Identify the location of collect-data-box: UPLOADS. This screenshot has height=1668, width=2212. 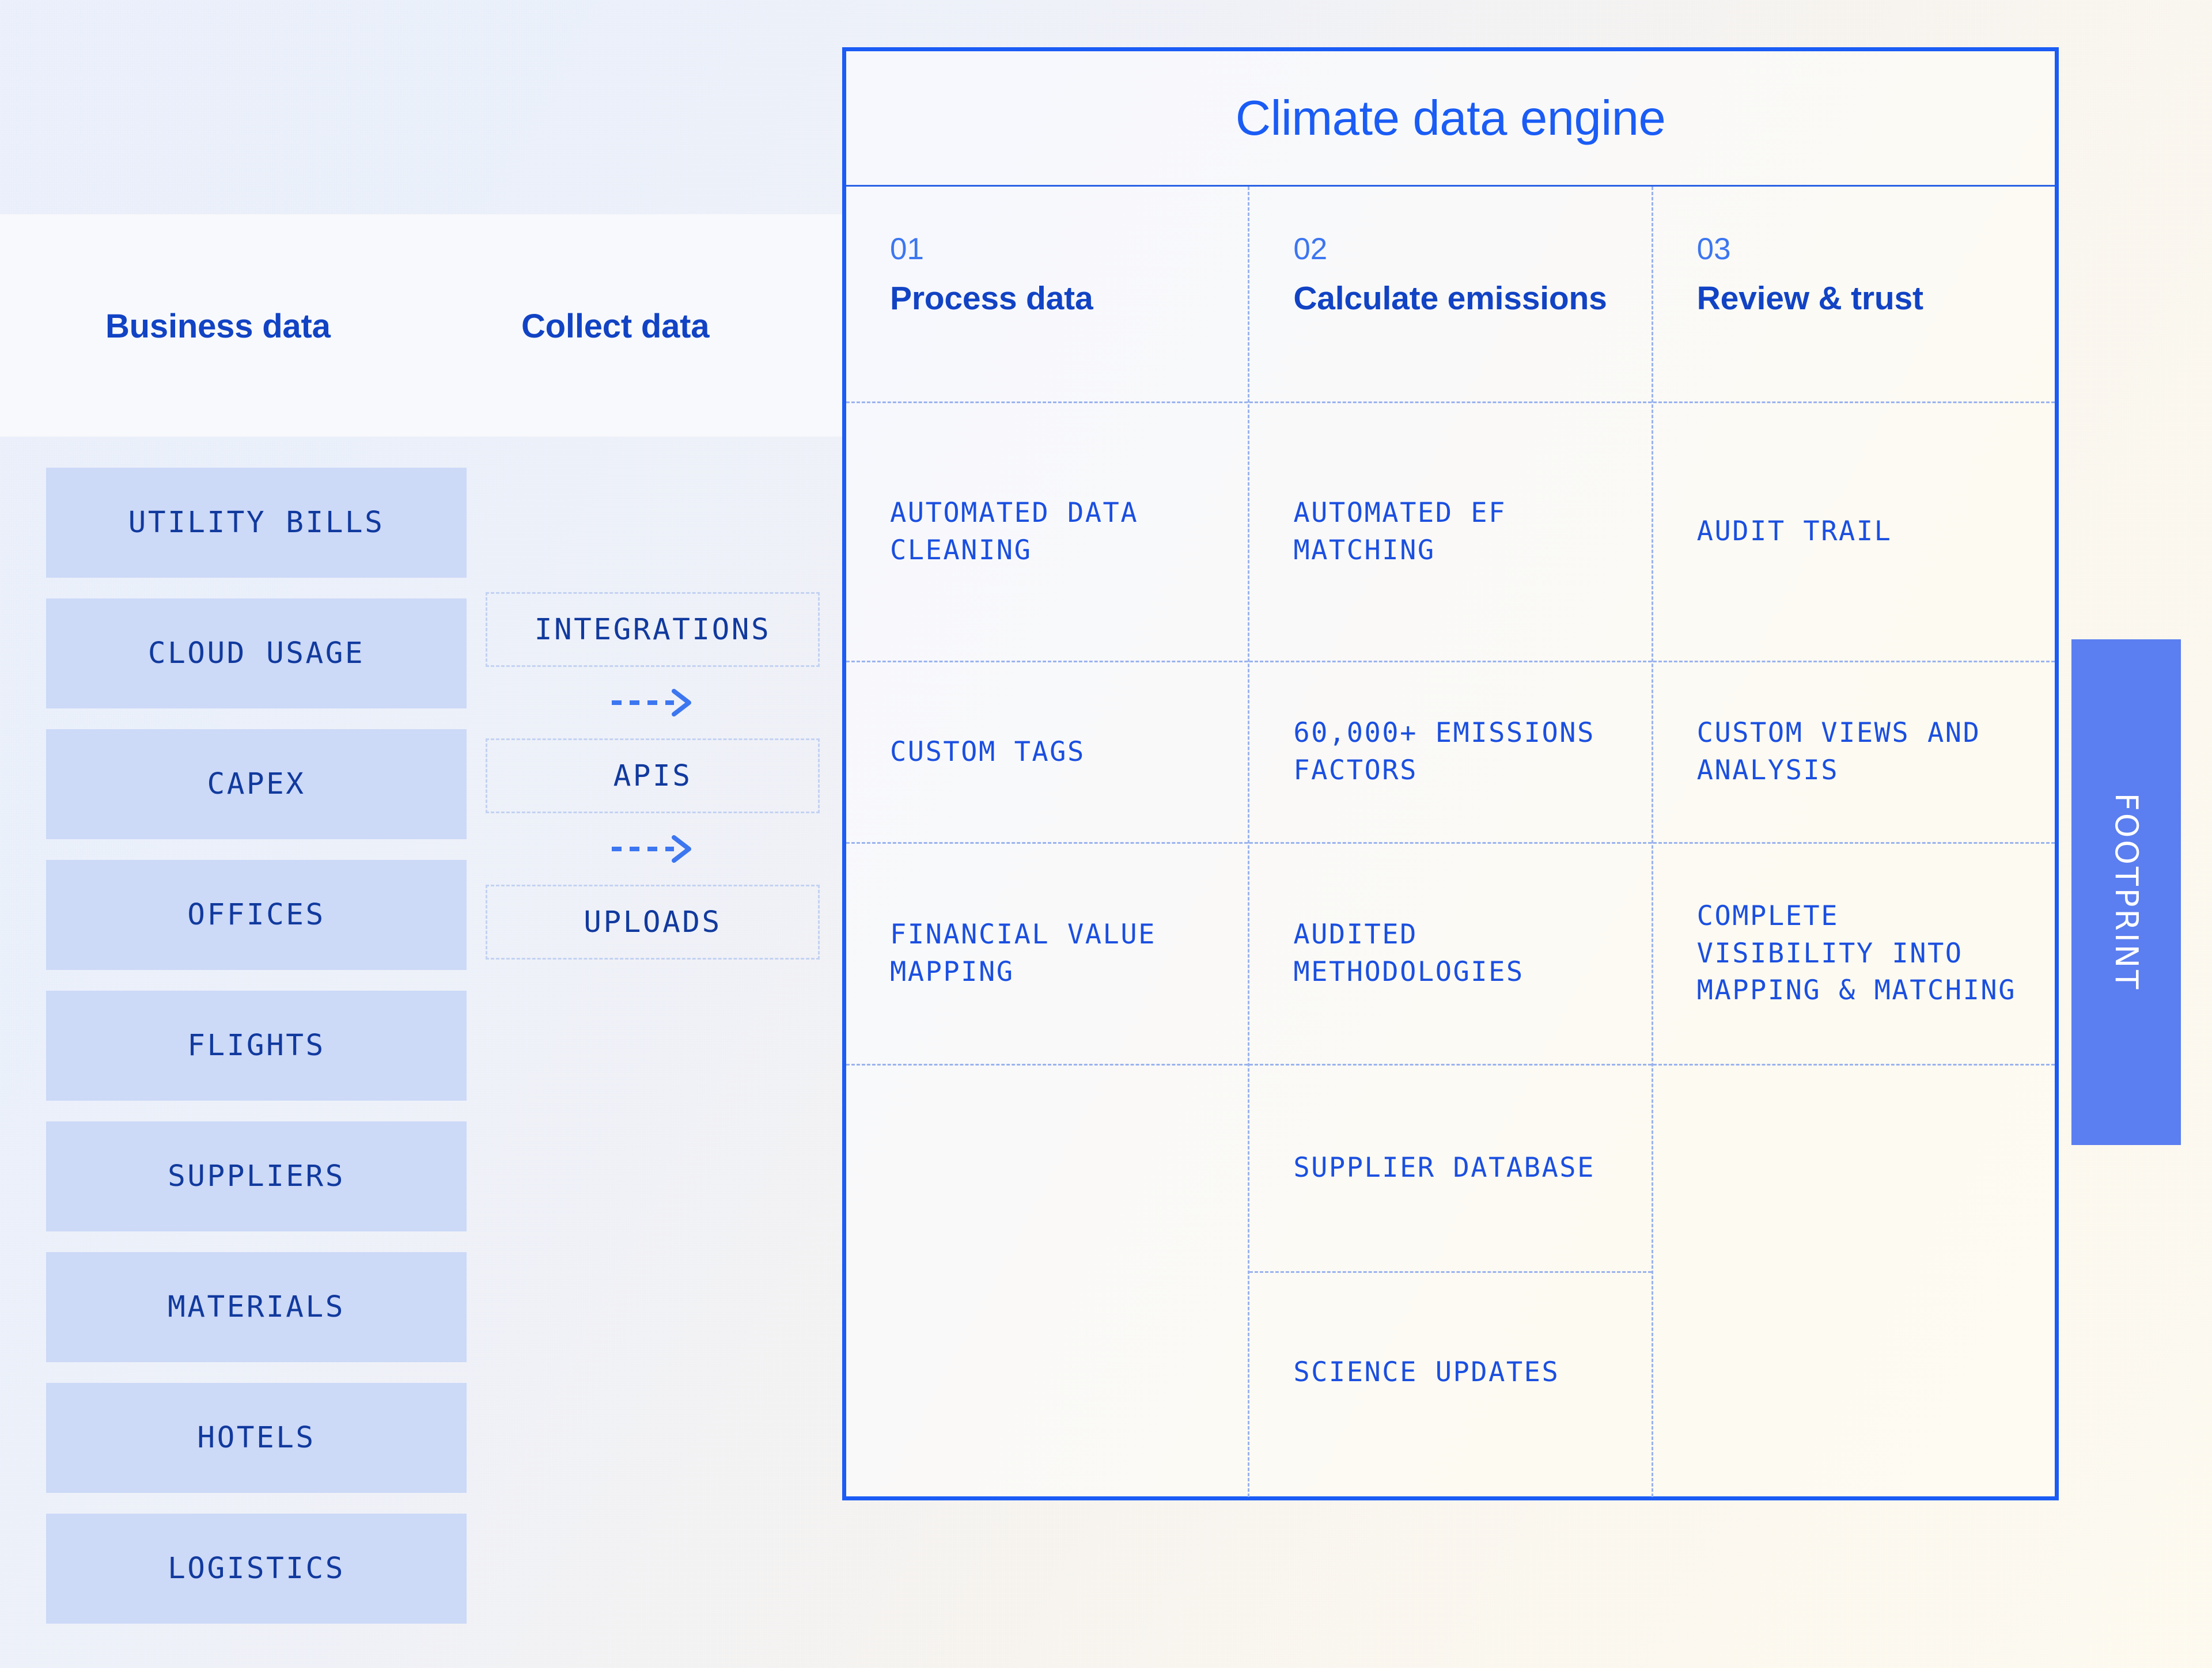
(653, 922).